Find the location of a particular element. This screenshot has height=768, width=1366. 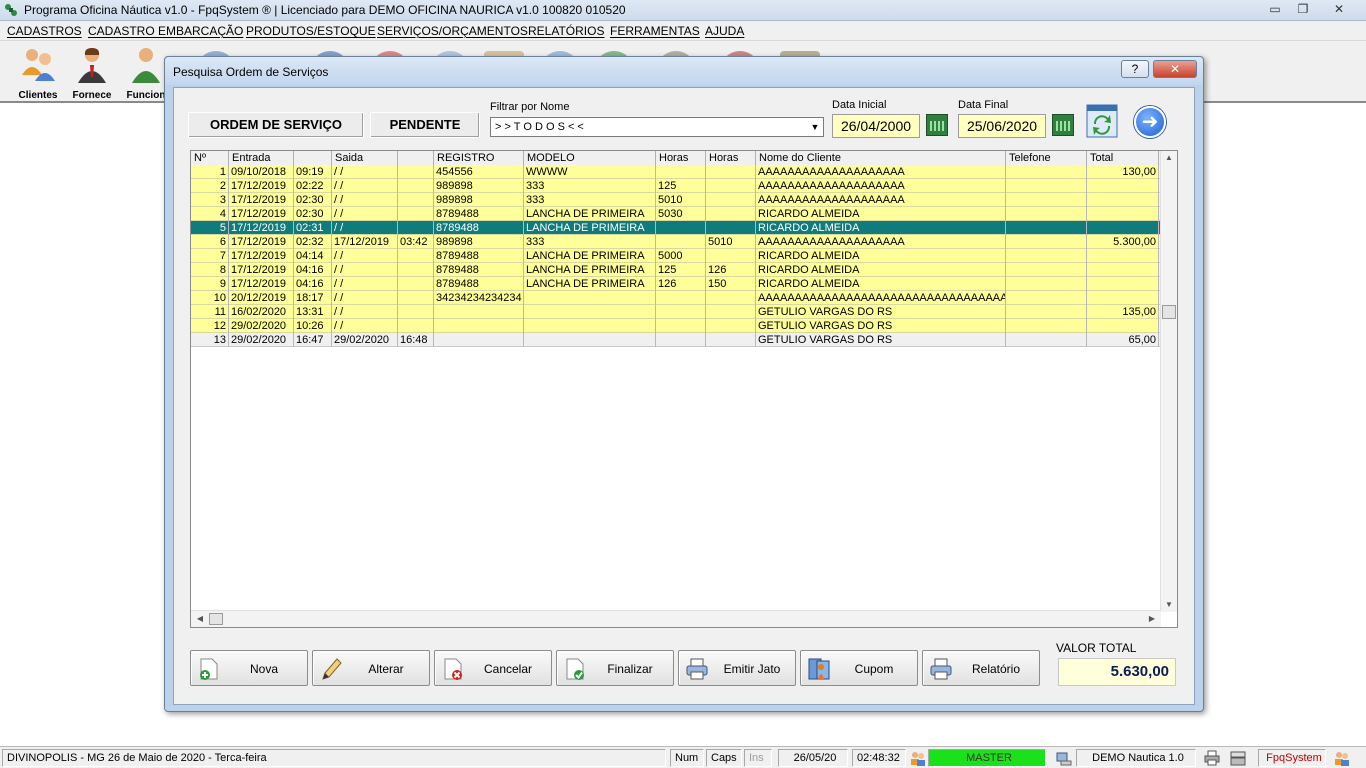

cell-total: 130,00 is located at coordinates (1123, 172).